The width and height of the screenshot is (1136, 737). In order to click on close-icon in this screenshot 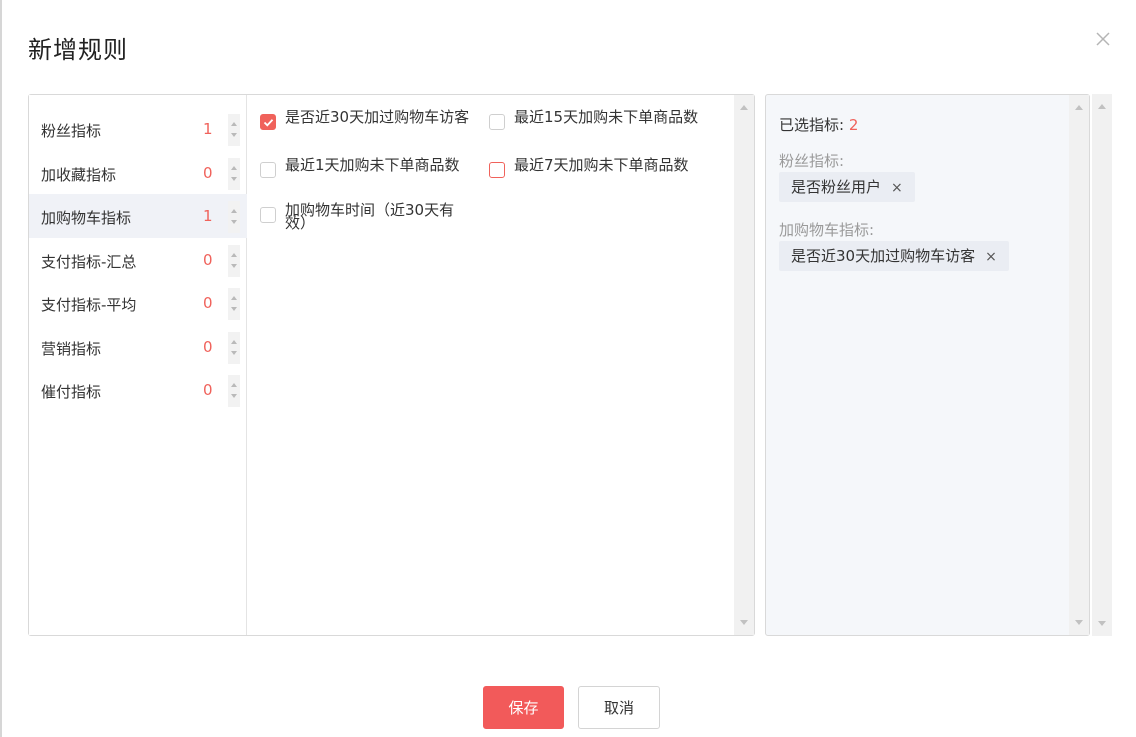, I will do `click(1103, 39)`.